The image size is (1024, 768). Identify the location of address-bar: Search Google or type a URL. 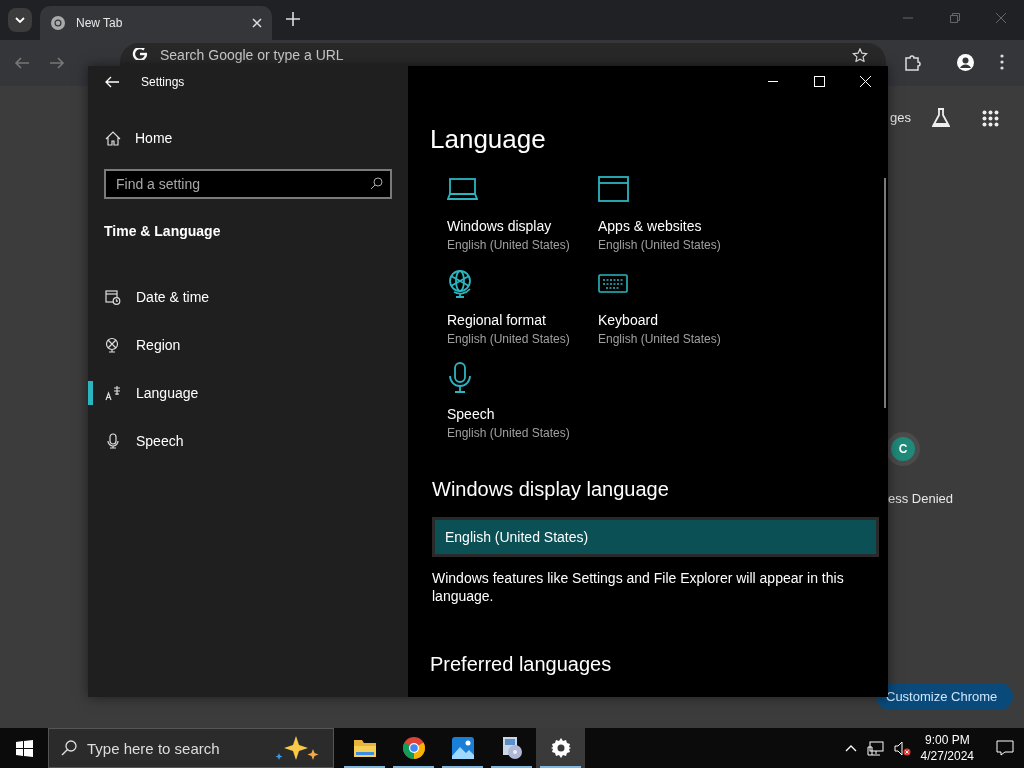
(503, 54).